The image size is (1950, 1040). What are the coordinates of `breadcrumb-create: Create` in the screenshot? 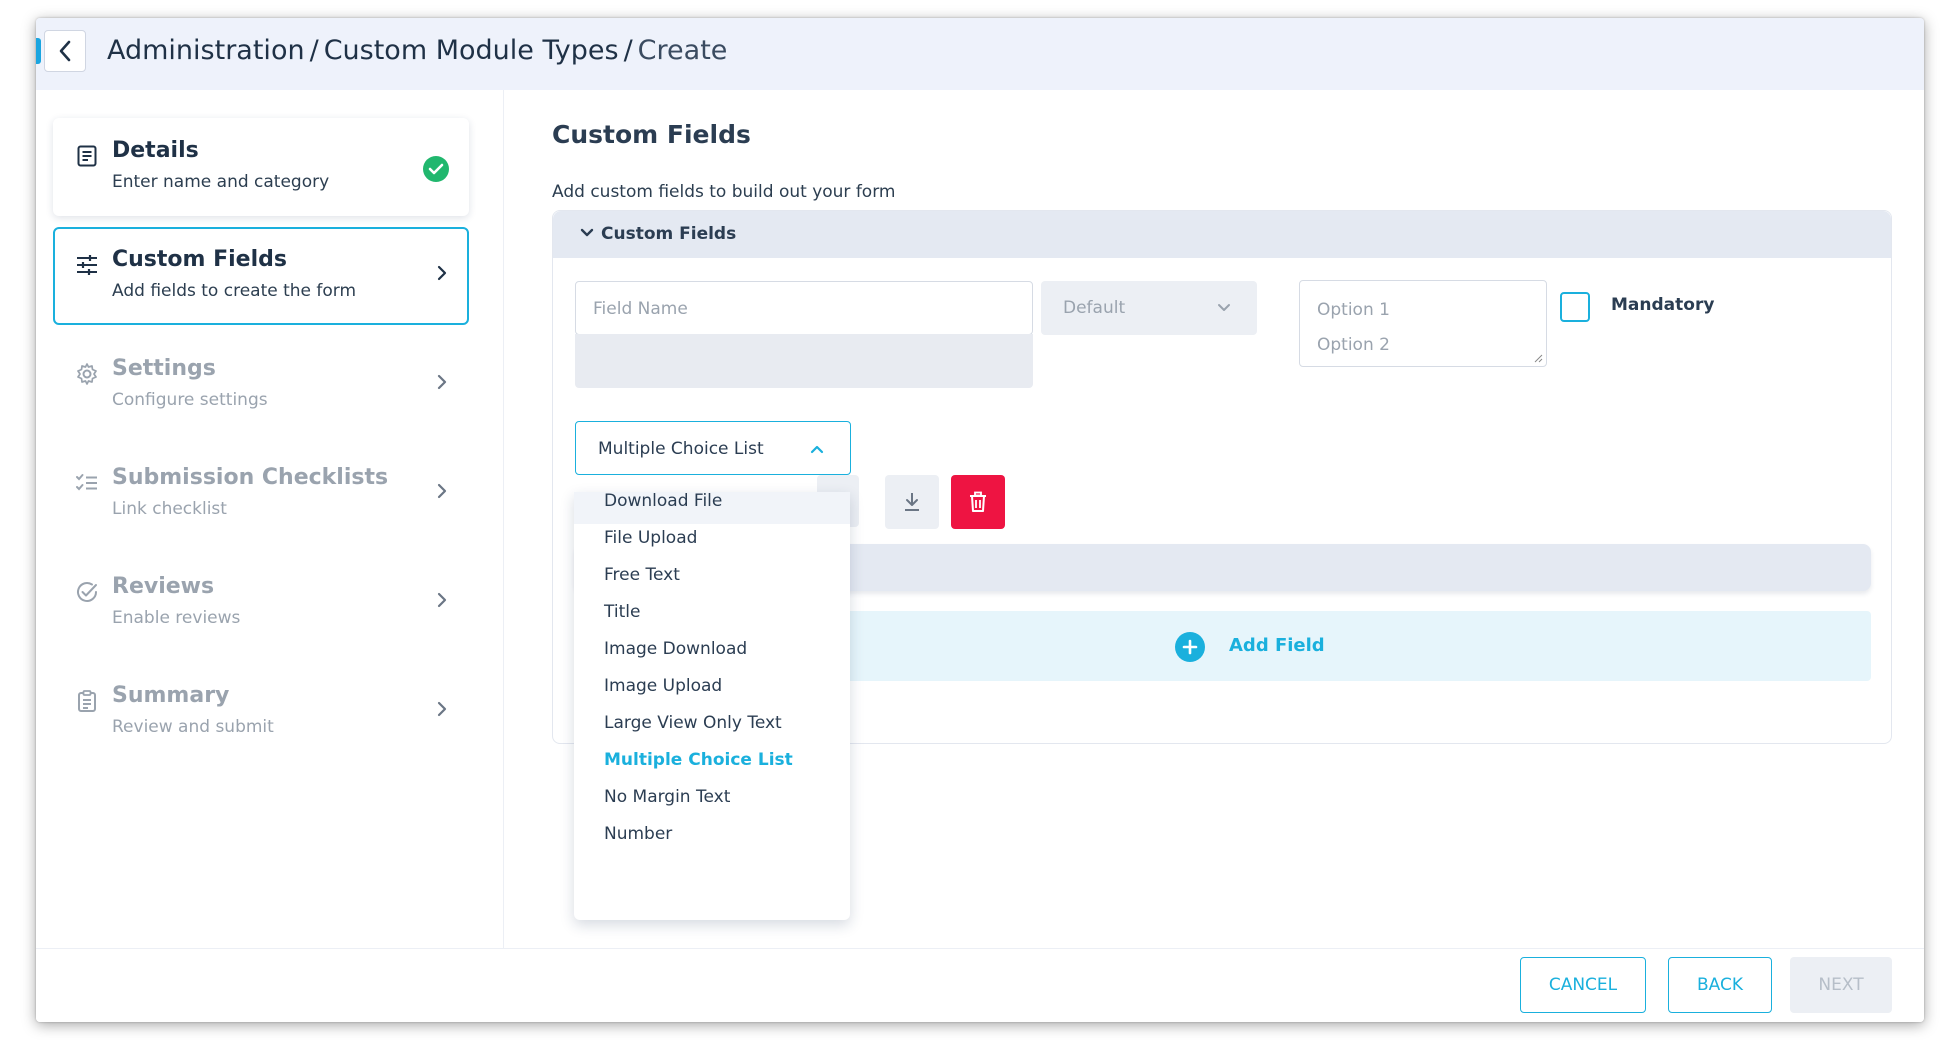 It's located at (682, 50).